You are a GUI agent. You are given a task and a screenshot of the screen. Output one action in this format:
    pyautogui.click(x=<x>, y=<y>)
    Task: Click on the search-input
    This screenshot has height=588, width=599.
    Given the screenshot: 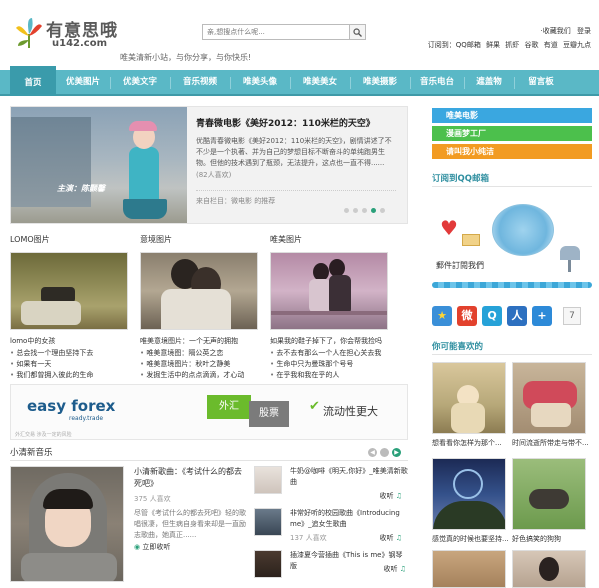 What is the action you would take?
    pyautogui.click(x=276, y=32)
    